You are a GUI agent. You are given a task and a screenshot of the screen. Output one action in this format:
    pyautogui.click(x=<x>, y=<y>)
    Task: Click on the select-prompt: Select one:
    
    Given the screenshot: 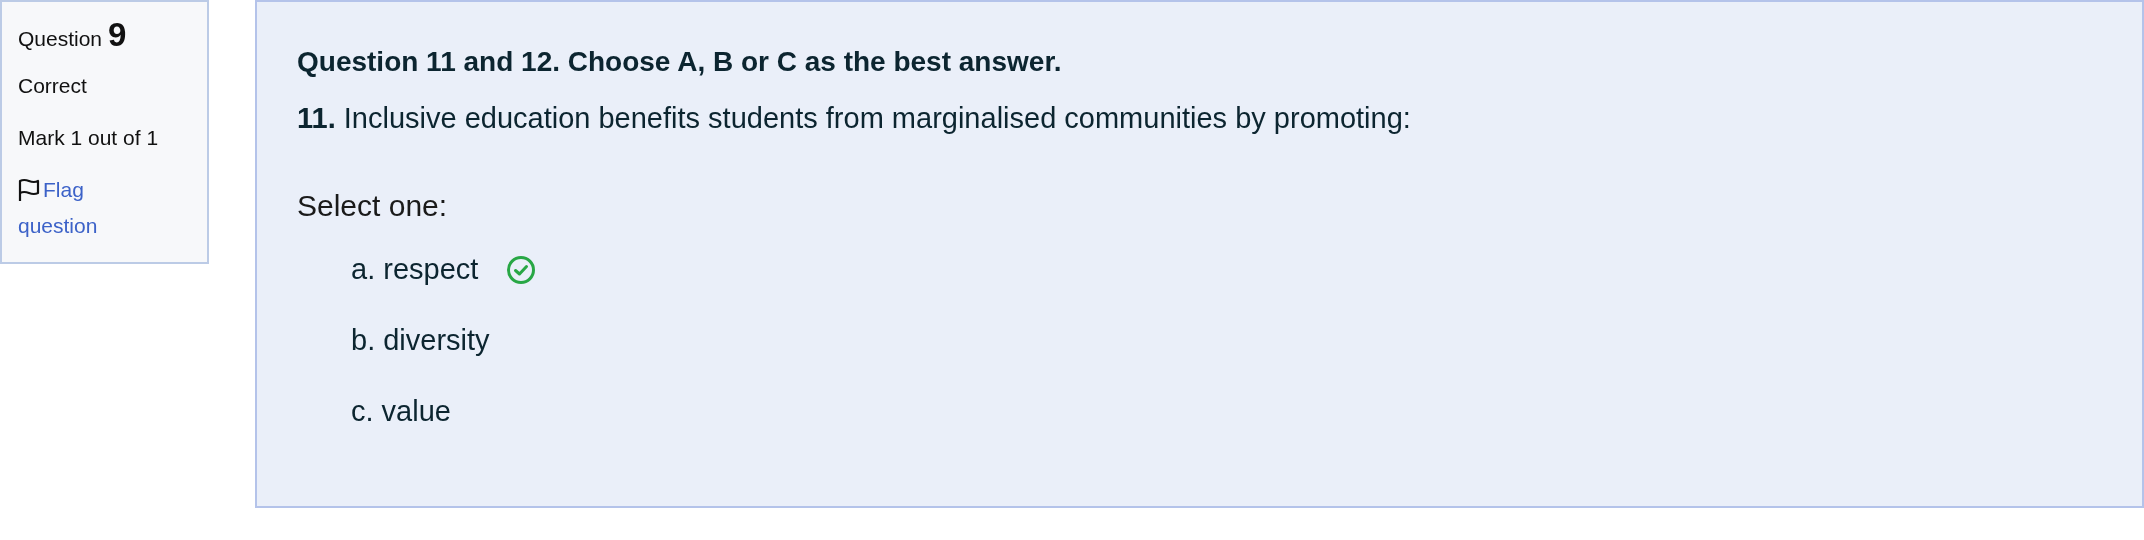 What is the action you would take?
    pyautogui.click(x=373, y=206)
    